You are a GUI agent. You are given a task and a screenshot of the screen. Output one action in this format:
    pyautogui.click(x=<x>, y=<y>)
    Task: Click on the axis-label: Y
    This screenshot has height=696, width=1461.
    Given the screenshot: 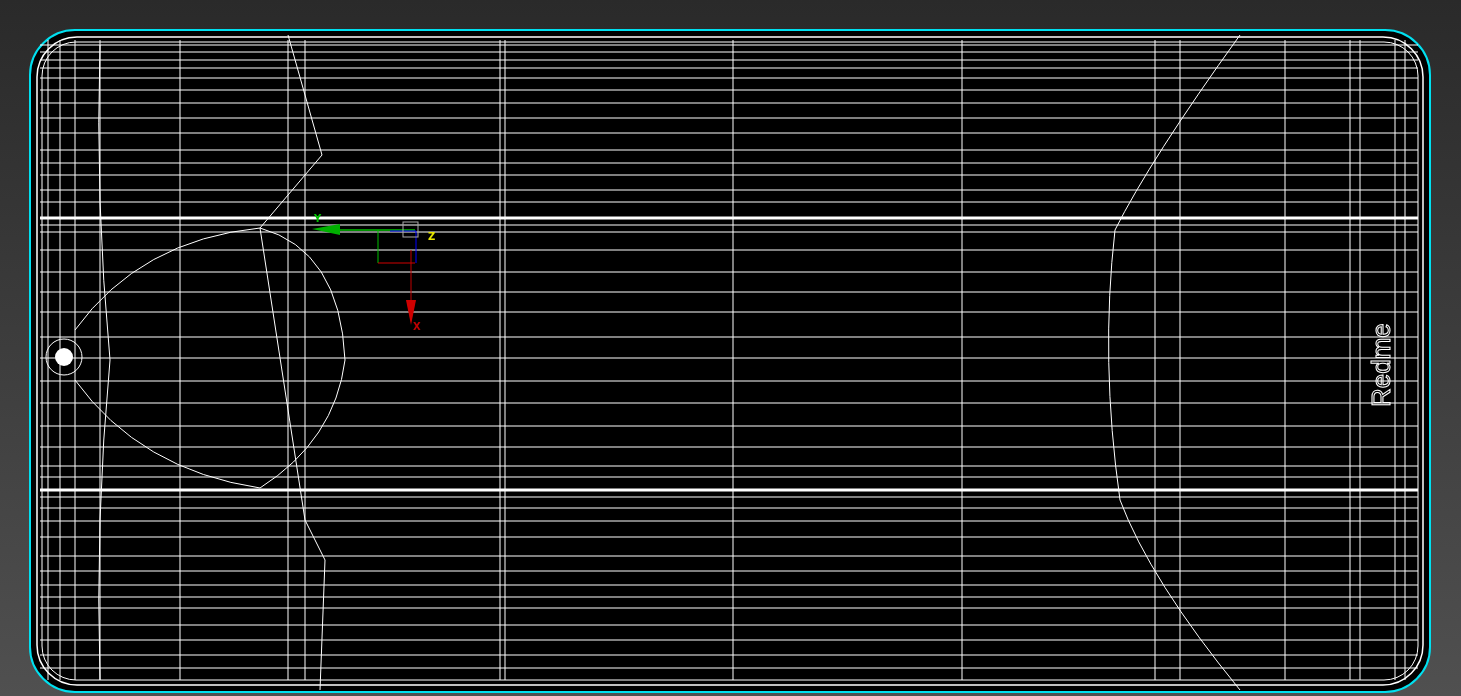 What is the action you would take?
    pyautogui.click(x=318, y=218)
    